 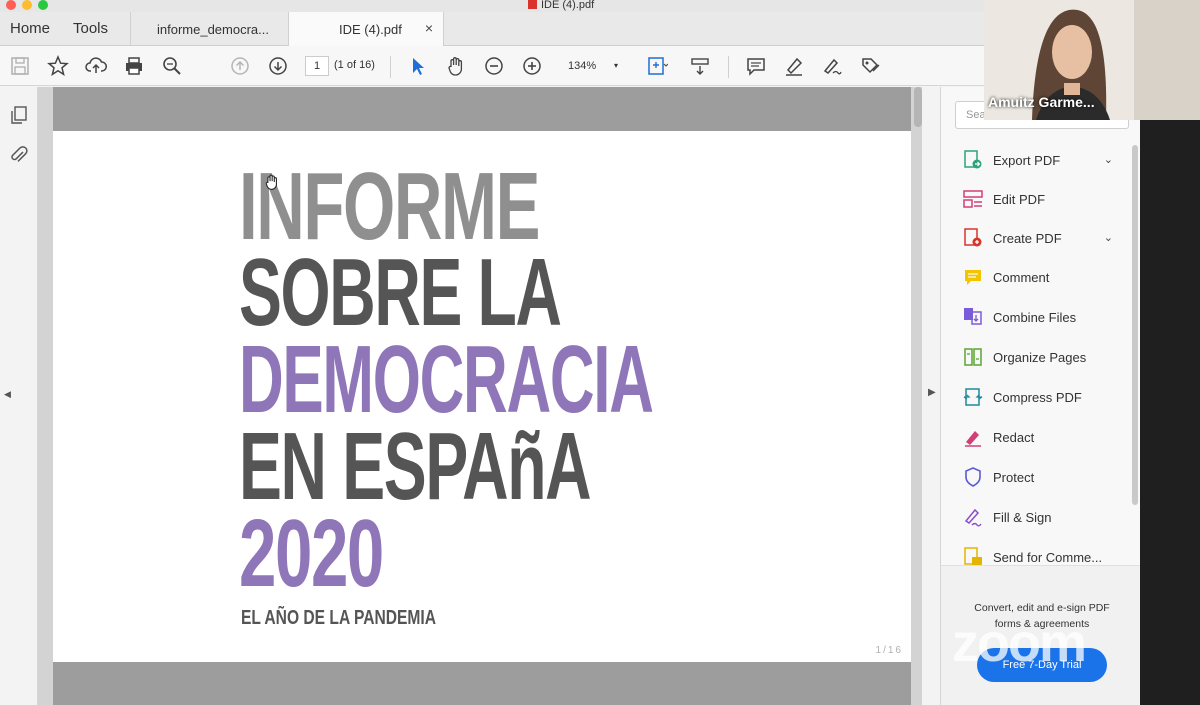 I want to click on tool-organize-pages: Organize Pages, so click(x=1043, y=357).